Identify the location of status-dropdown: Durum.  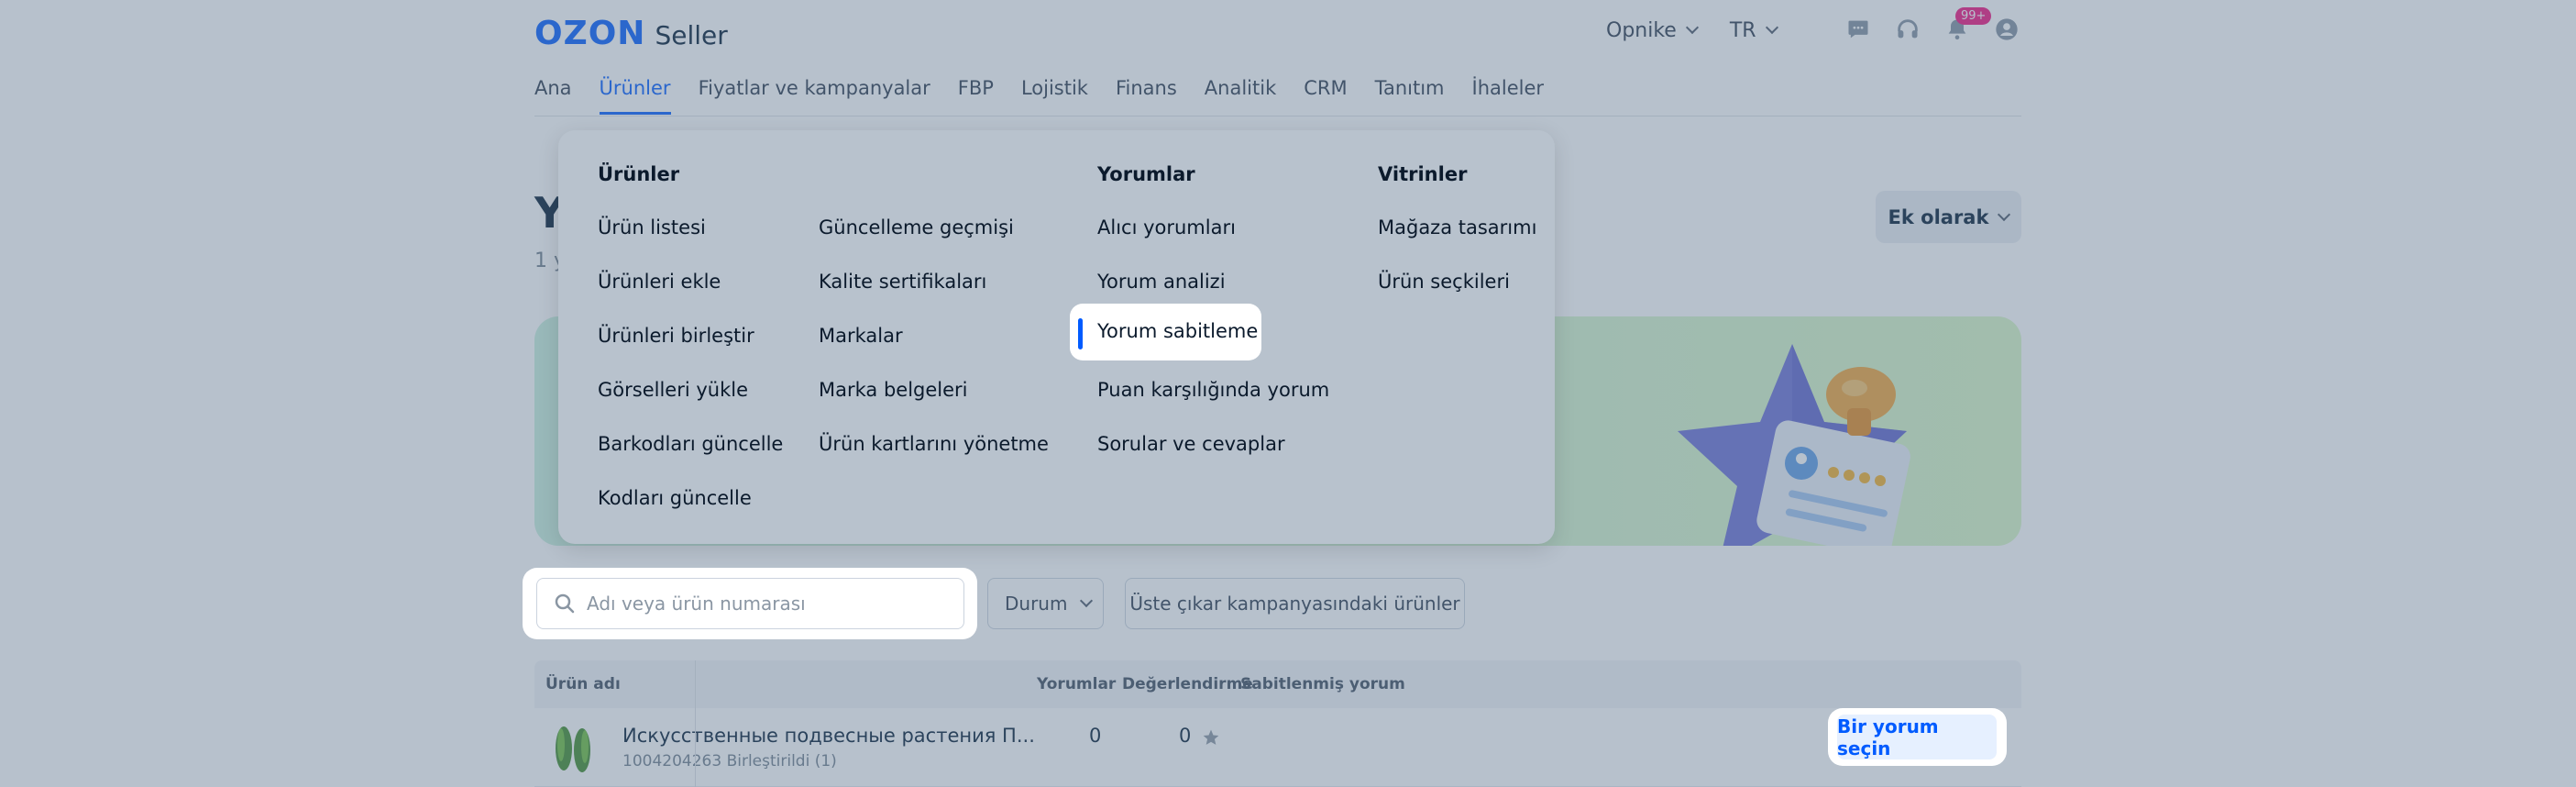
(1045, 603).